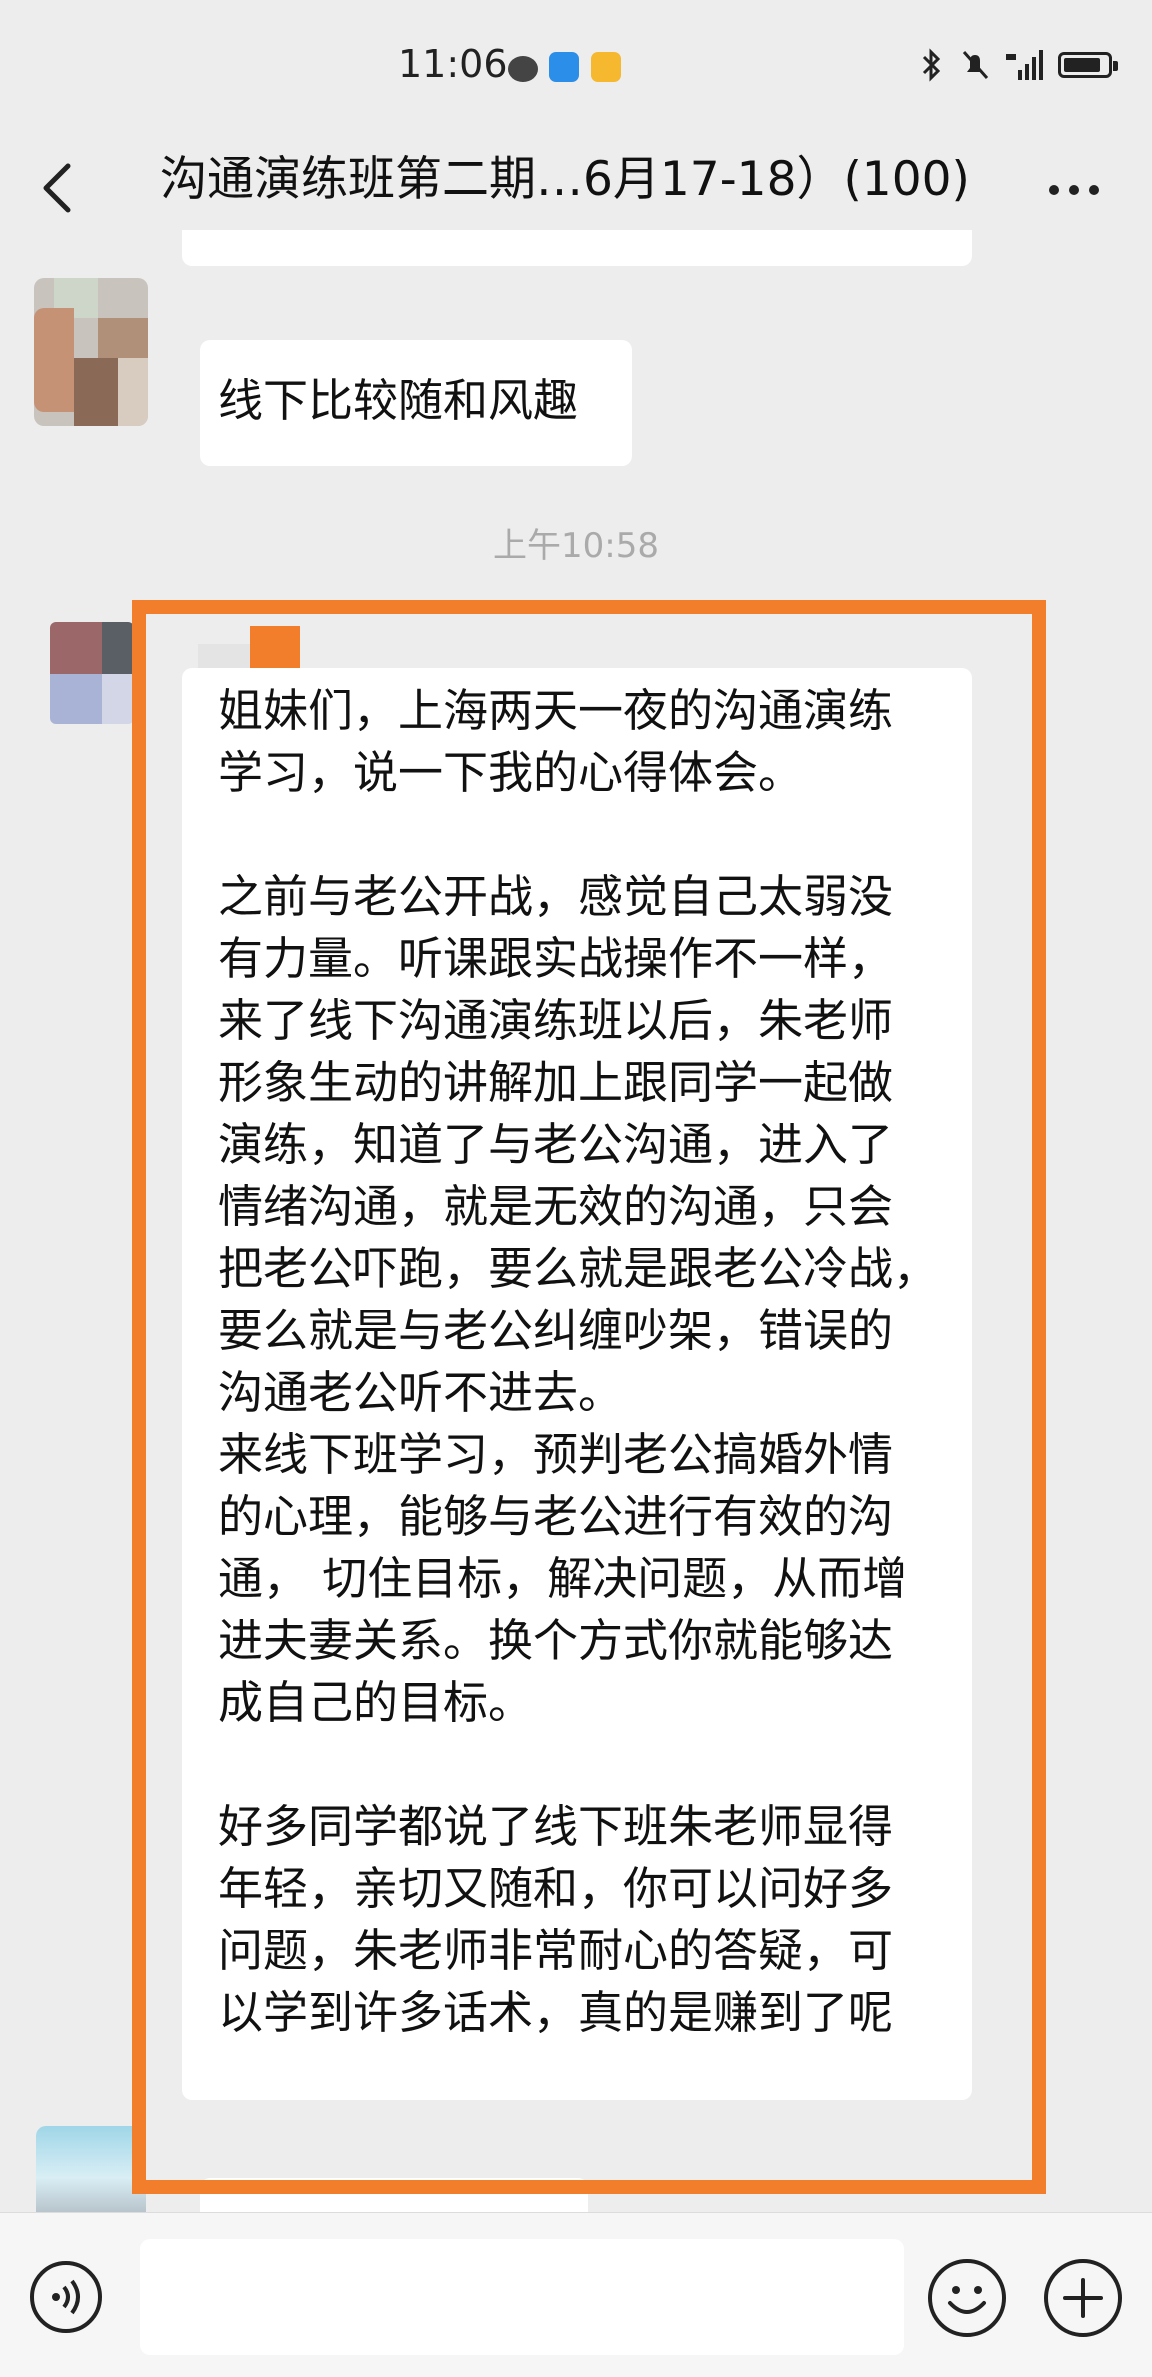 The height and width of the screenshot is (2377, 1152). What do you see at coordinates (453, 64) in the screenshot?
I see `status-time: 11:06` at bounding box center [453, 64].